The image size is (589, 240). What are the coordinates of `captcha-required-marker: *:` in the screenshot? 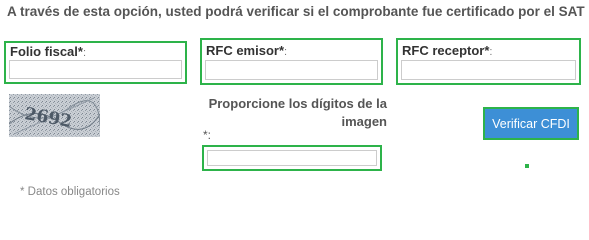 It's located at (207, 135).